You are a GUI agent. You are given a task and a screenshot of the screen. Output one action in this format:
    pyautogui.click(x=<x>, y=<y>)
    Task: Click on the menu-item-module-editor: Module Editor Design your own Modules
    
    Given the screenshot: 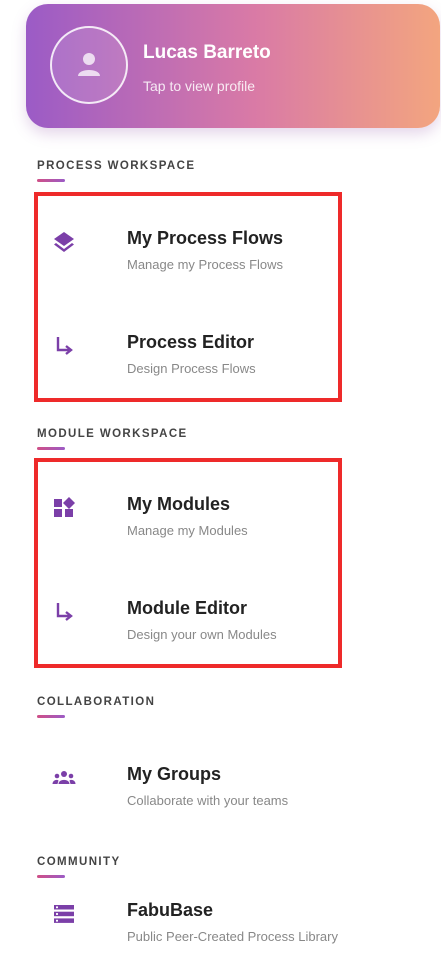 What is the action you would take?
    pyautogui.click(x=235, y=618)
    